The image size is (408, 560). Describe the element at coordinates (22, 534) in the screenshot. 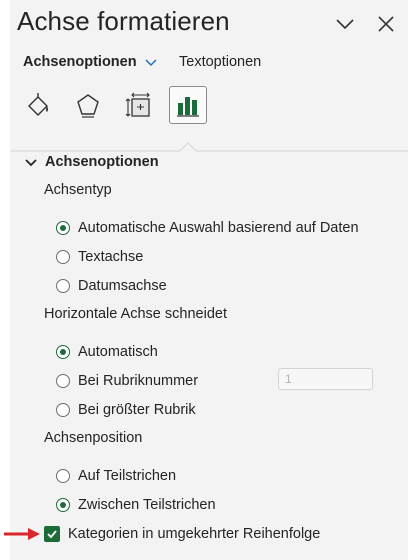

I see `annotation-arrow-icon` at that location.